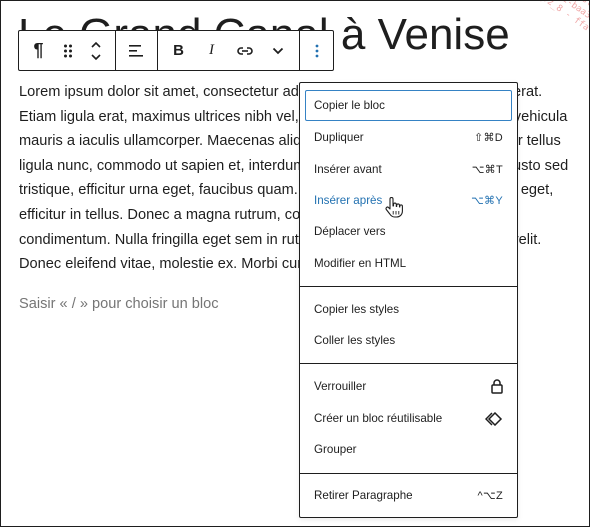 The height and width of the screenshot is (527, 590). What do you see at coordinates (490, 496) in the screenshot?
I see `shortcut-label: ^⌥Z` at bounding box center [490, 496].